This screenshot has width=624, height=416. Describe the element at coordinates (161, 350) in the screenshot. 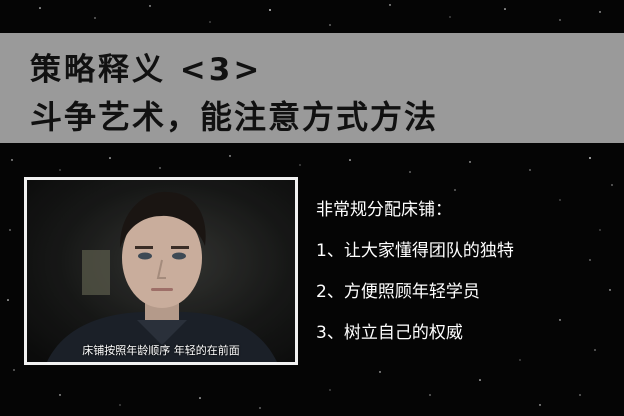

I see `image-caption: 床铺按照年龄顺序 年轻的在前面` at that location.